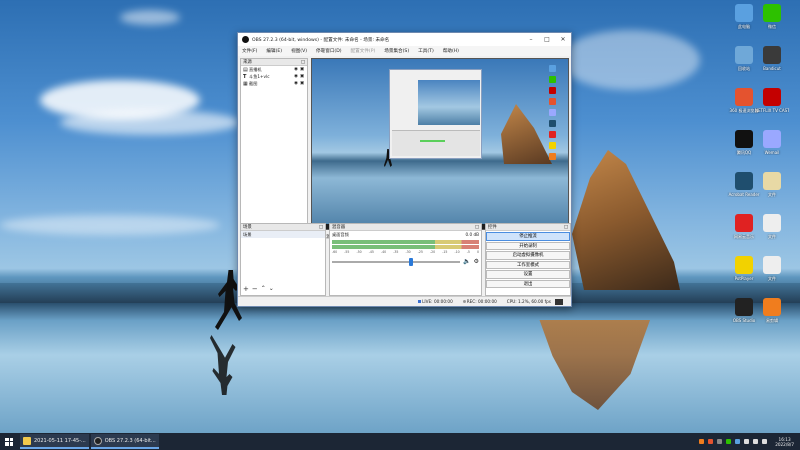 The height and width of the screenshot is (450, 800). Describe the element at coordinates (274, 76) in the screenshot. I see `source-item: T 斗鱼1+vlc ◉ ▣` at that location.